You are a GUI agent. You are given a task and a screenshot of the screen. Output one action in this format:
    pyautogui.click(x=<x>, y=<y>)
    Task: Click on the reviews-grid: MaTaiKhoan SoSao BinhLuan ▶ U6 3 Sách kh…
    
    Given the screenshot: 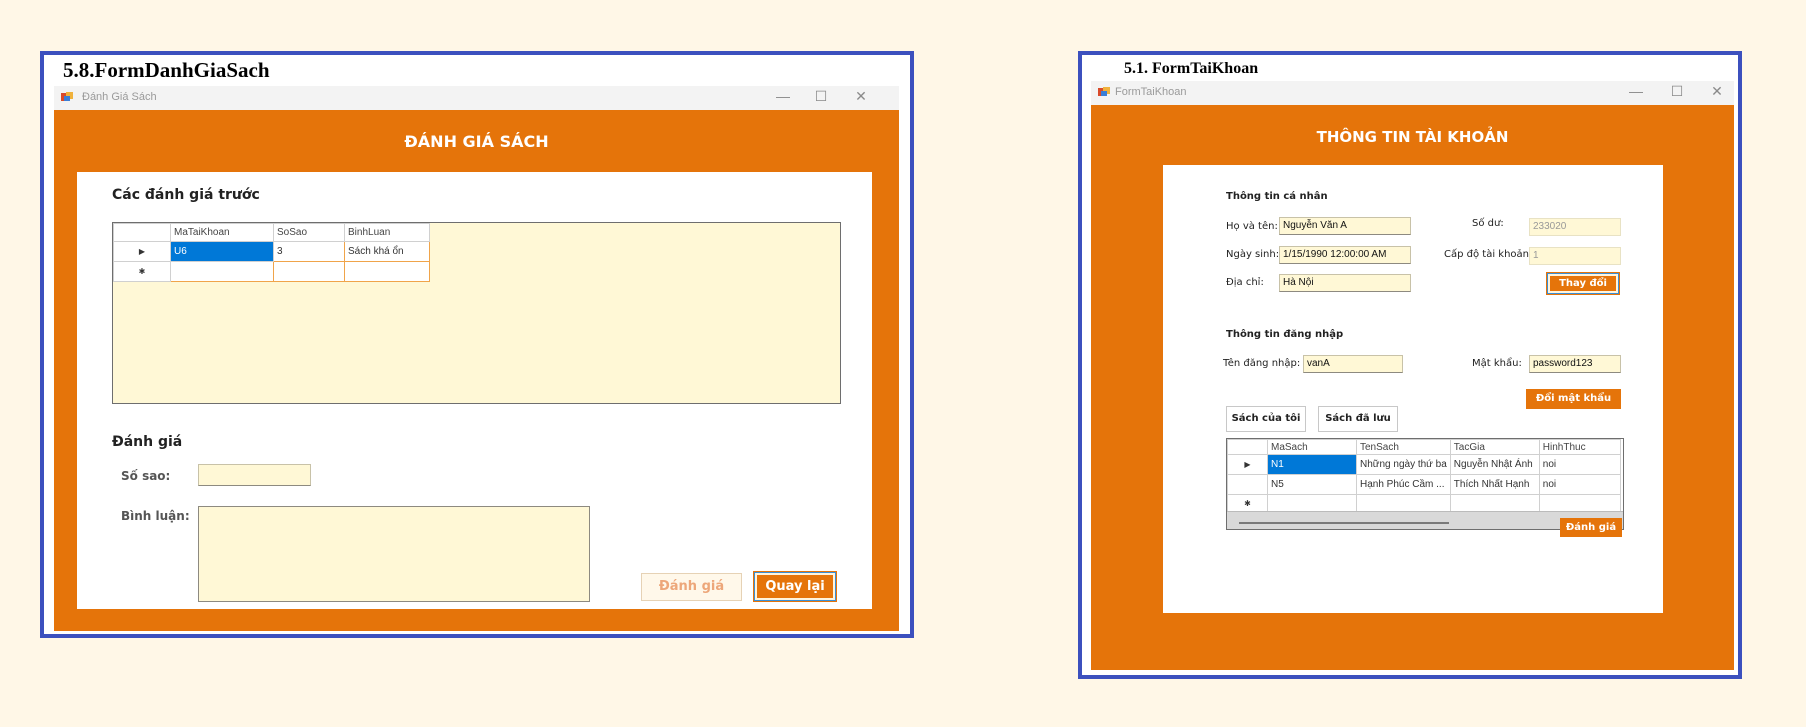 What is the action you would take?
    pyautogui.click(x=476, y=313)
    